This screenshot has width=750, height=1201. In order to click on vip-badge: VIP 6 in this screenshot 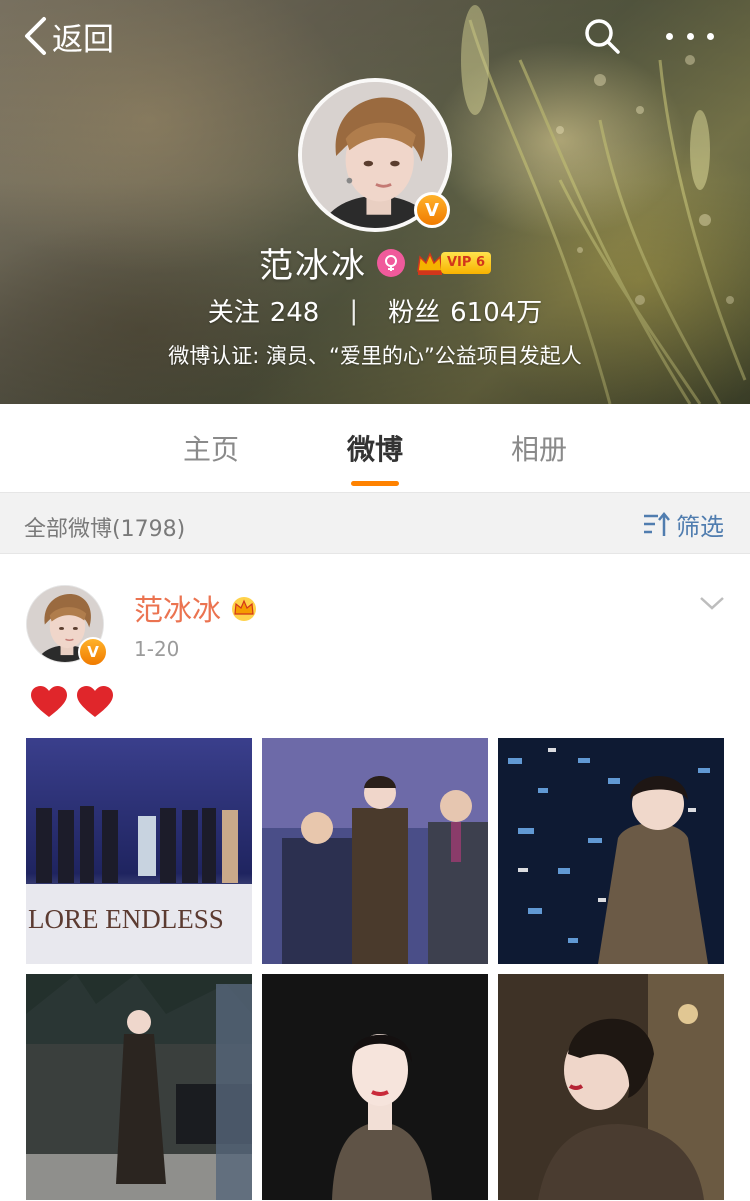, I will do `click(453, 263)`.